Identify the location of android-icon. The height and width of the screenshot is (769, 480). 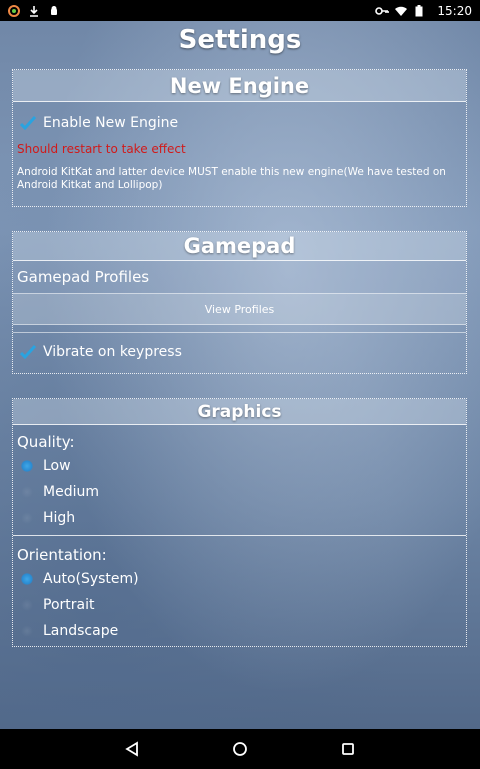
(54, 11).